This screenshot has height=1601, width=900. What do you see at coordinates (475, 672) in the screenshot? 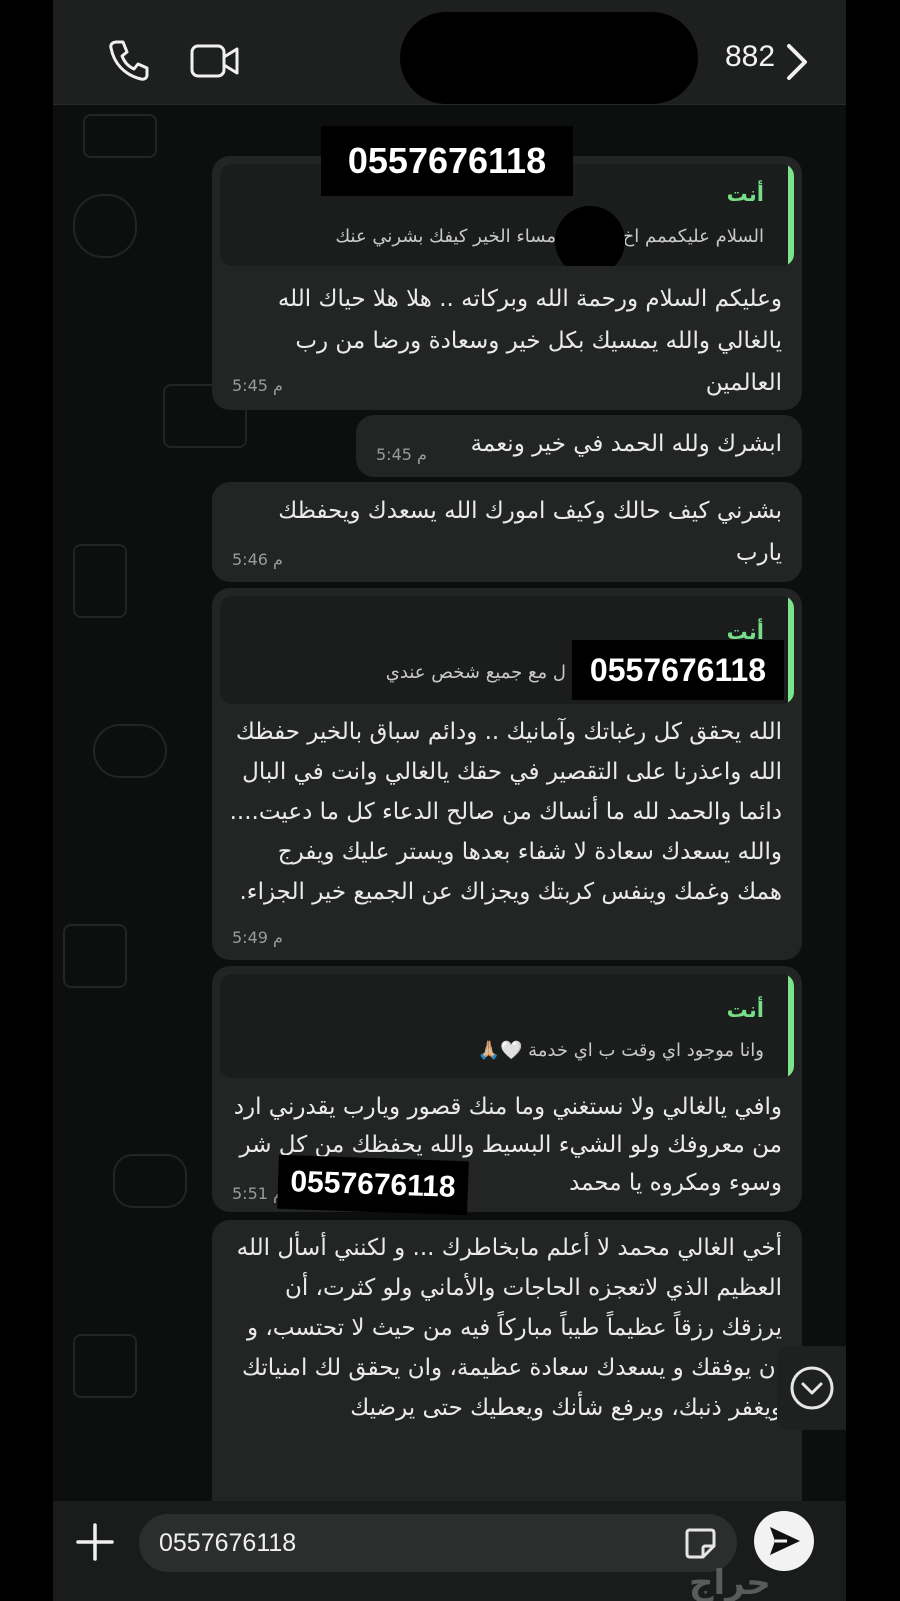
I see `reply-quote-text: ل مع جميع شخص عندي` at bounding box center [475, 672].